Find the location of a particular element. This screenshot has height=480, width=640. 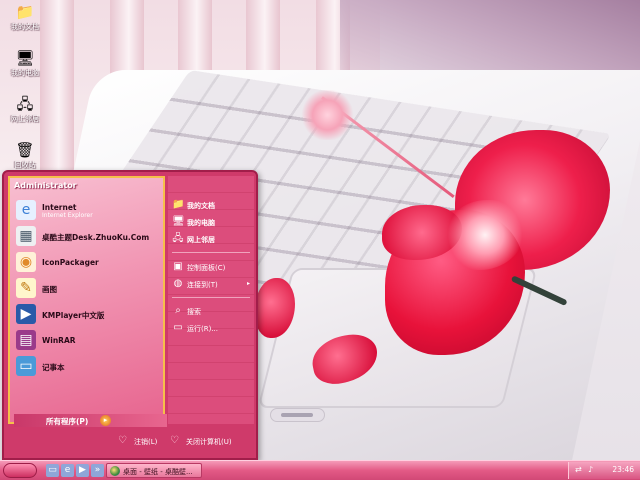

system-tray: ⇄ ♪ 23:46 is located at coordinates (604, 470).